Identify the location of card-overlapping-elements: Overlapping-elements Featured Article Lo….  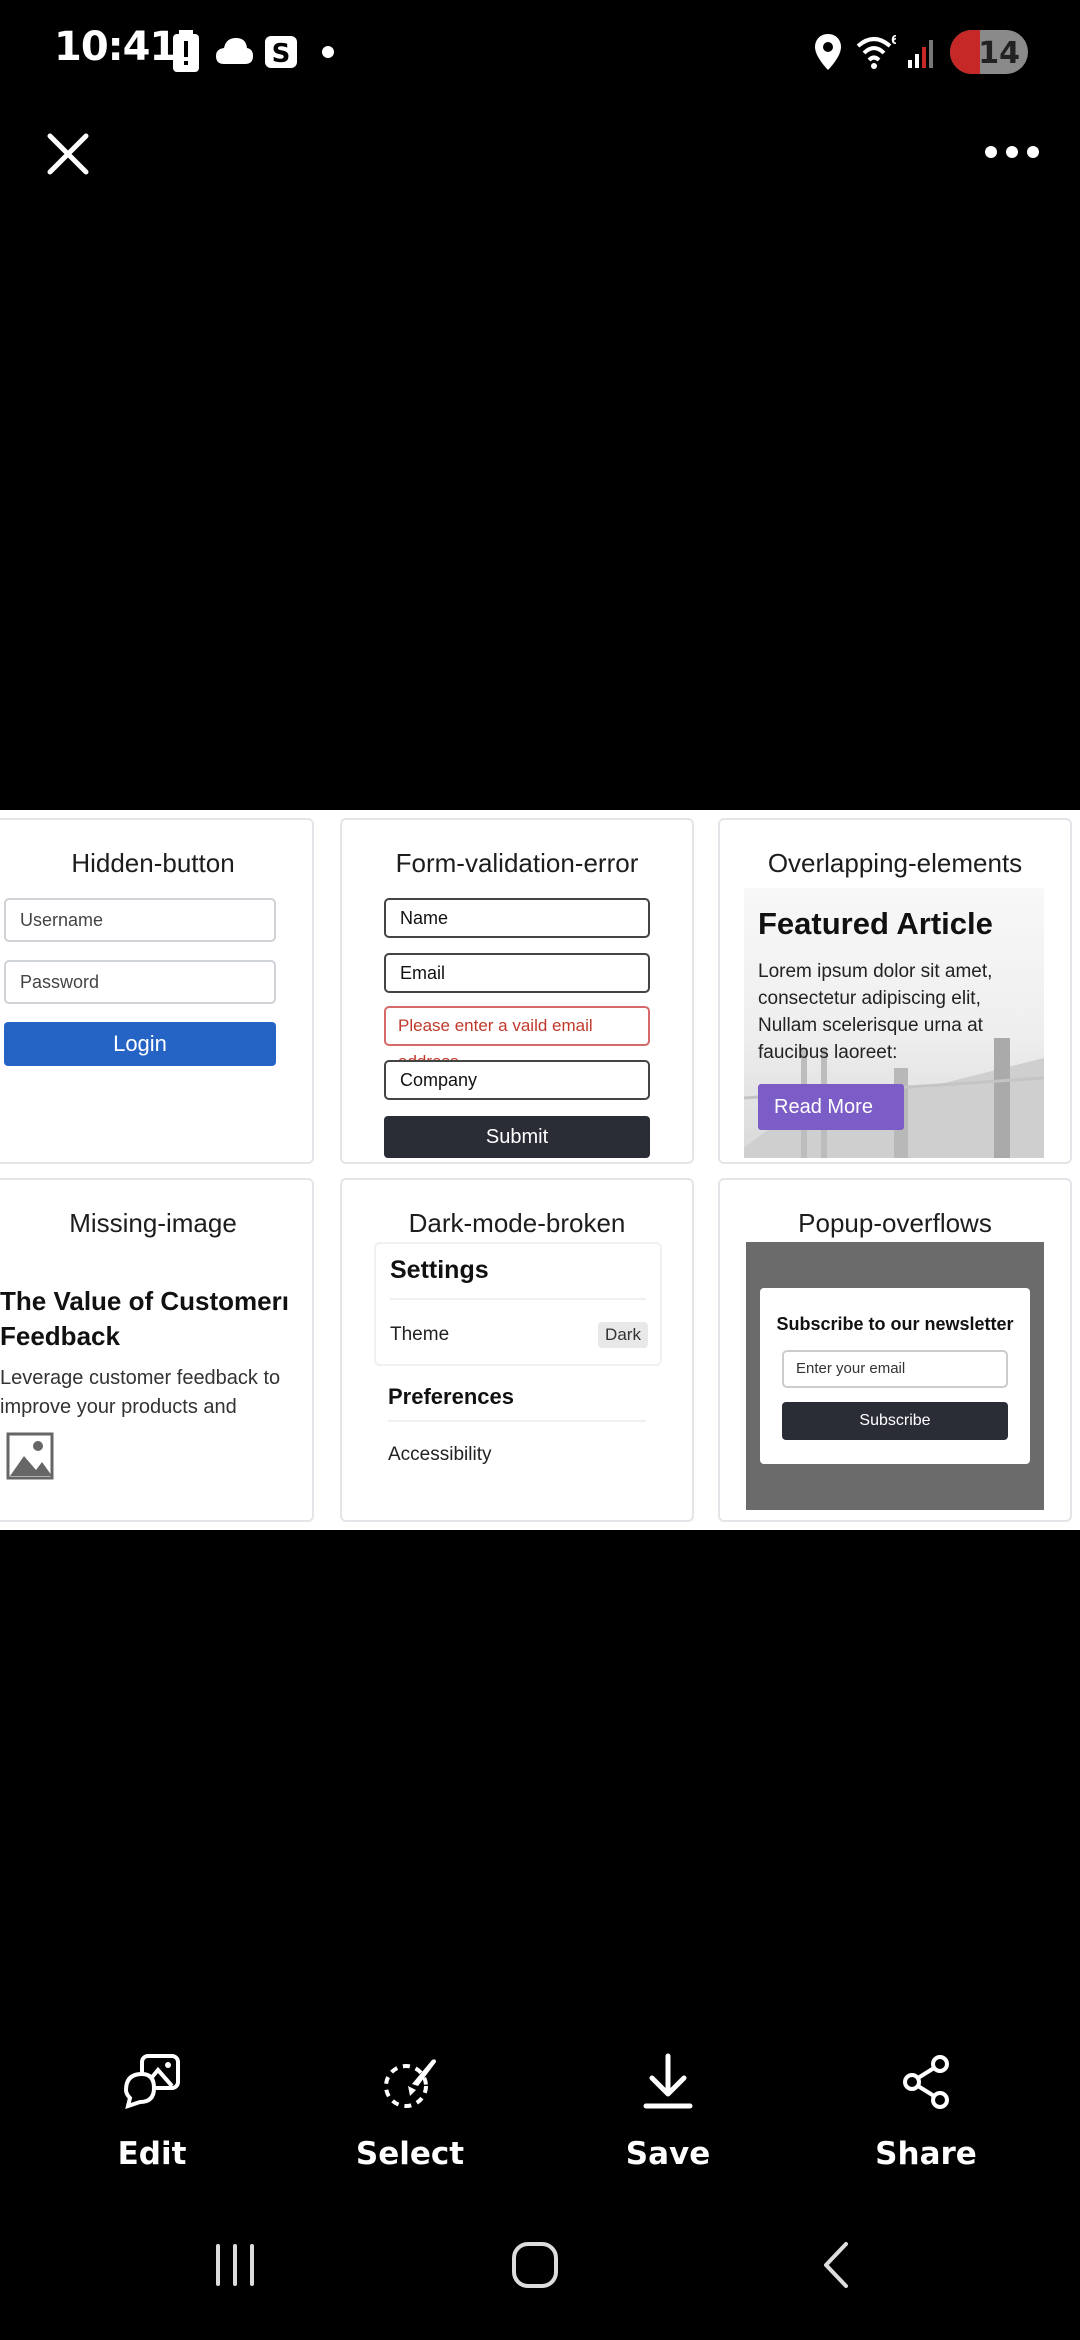
(895, 991).